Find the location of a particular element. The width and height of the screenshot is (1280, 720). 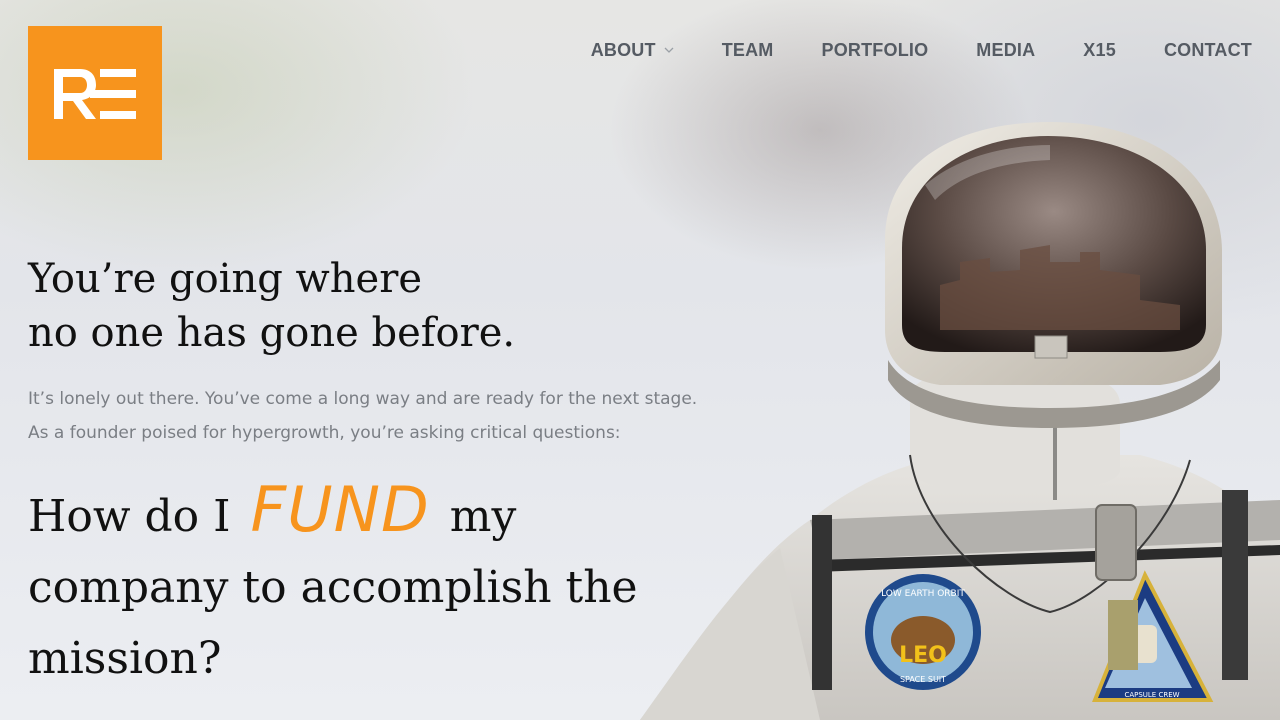

brand-logo is located at coordinates (95, 93).